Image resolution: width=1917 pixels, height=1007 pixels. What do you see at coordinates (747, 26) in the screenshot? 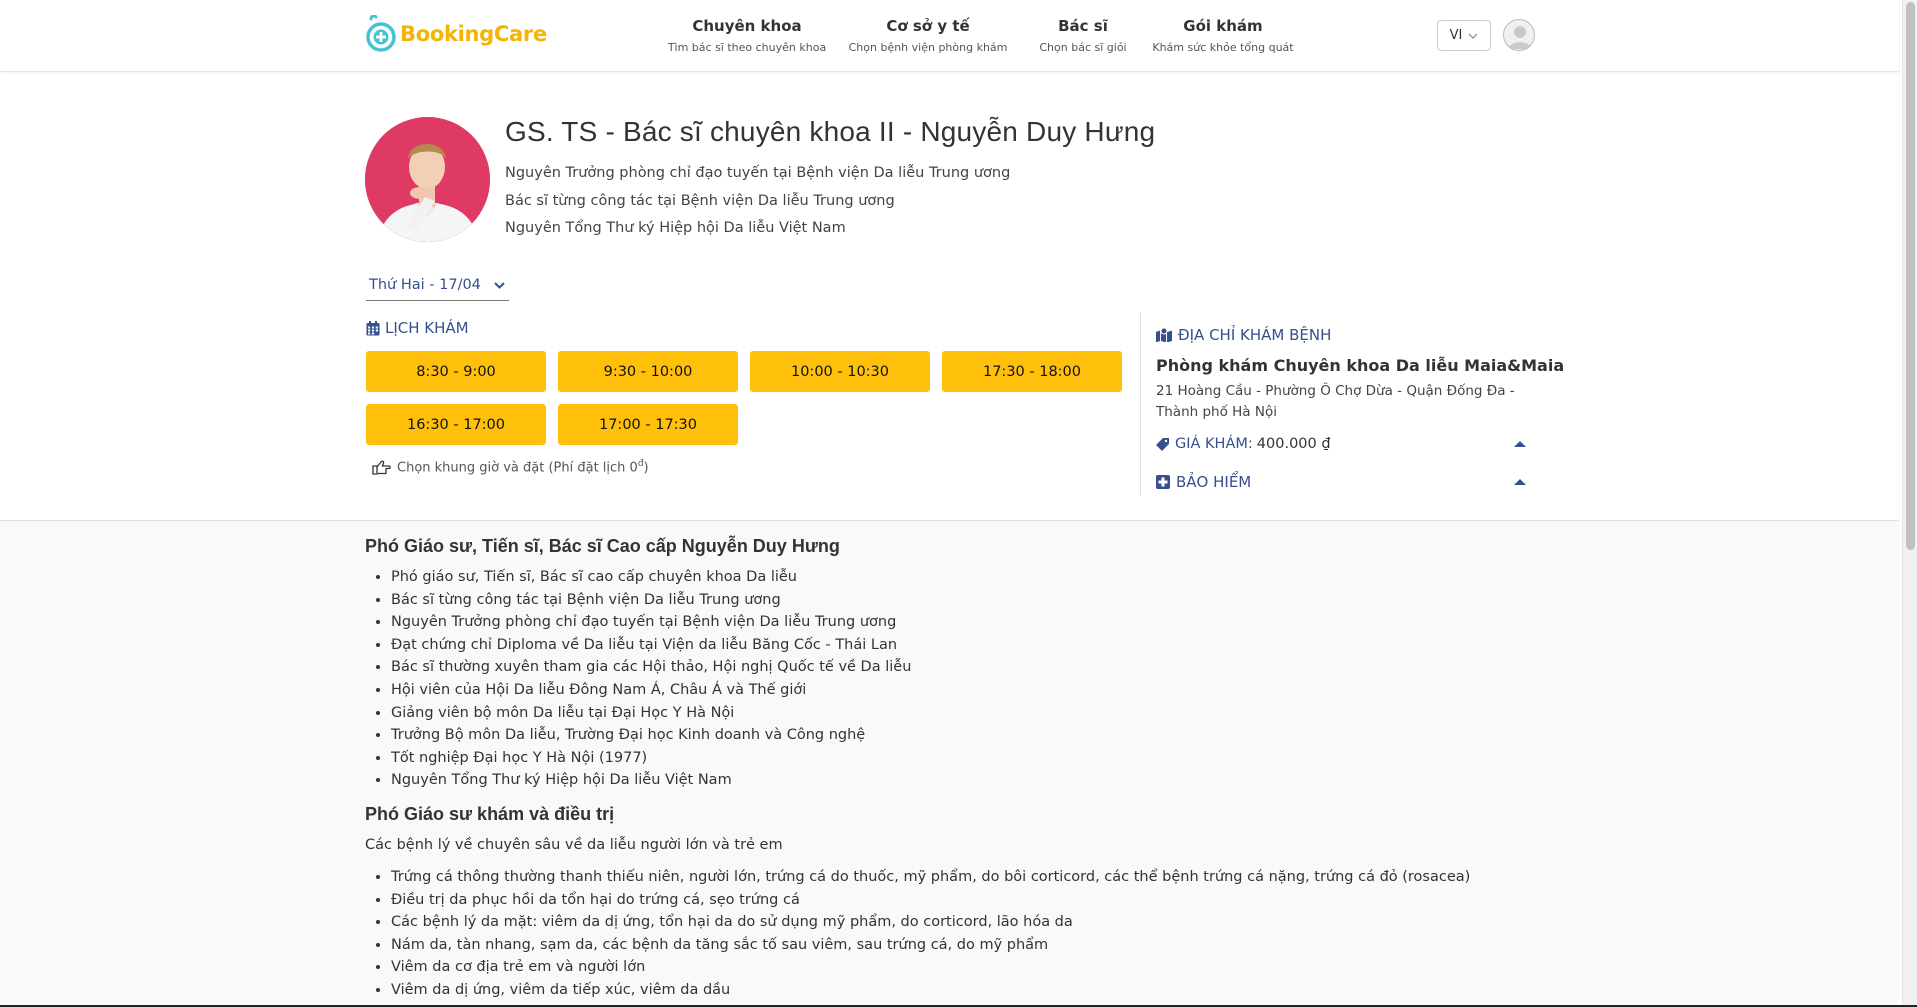
I see `nav-title: Chuyên khoa` at bounding box center [747, 26].